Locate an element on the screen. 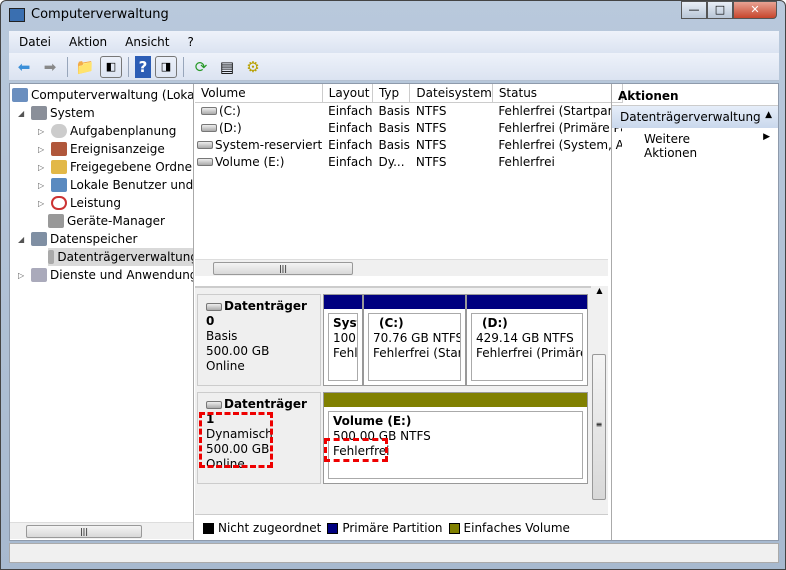  menu-datei: Datei is located at coordinates (35, 42).